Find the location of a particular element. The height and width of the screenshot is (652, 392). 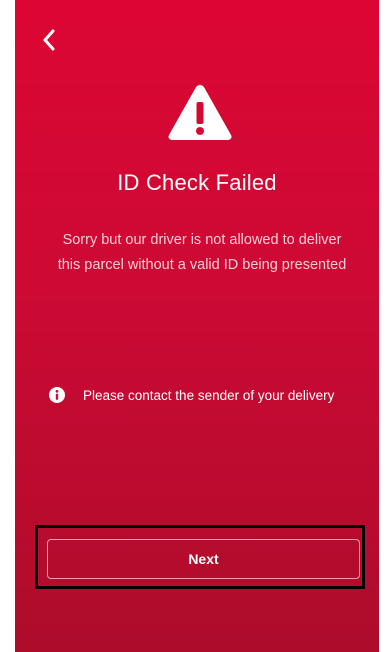

chevron-left-icon is located at coordinates (49, 40).